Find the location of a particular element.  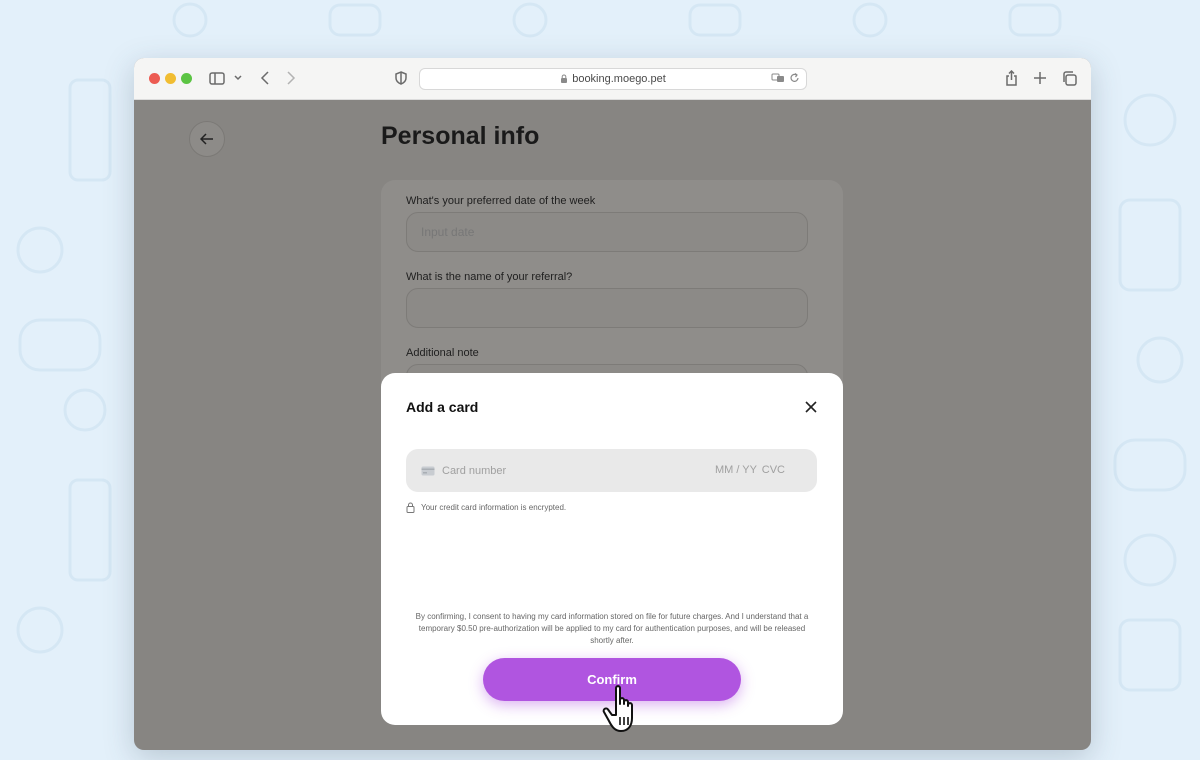

share-icon is located at coordinates (1011, 78).